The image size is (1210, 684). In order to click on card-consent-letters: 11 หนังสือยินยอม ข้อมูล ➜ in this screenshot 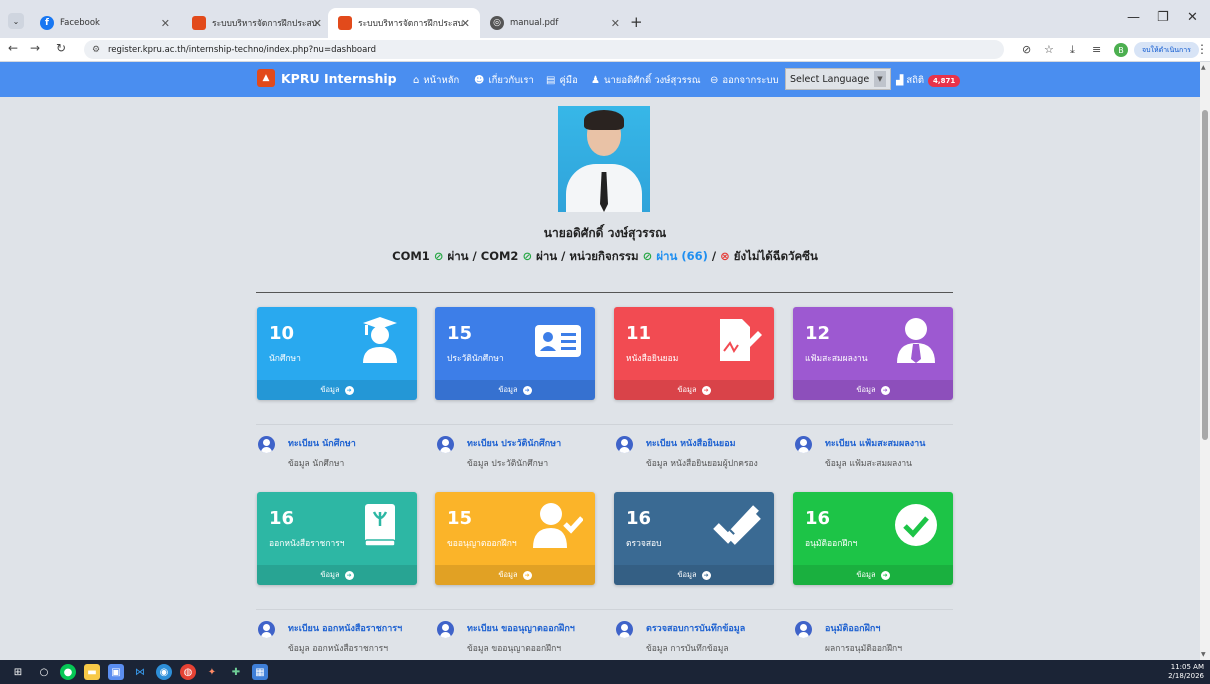, I will do `click(694, 353)`.